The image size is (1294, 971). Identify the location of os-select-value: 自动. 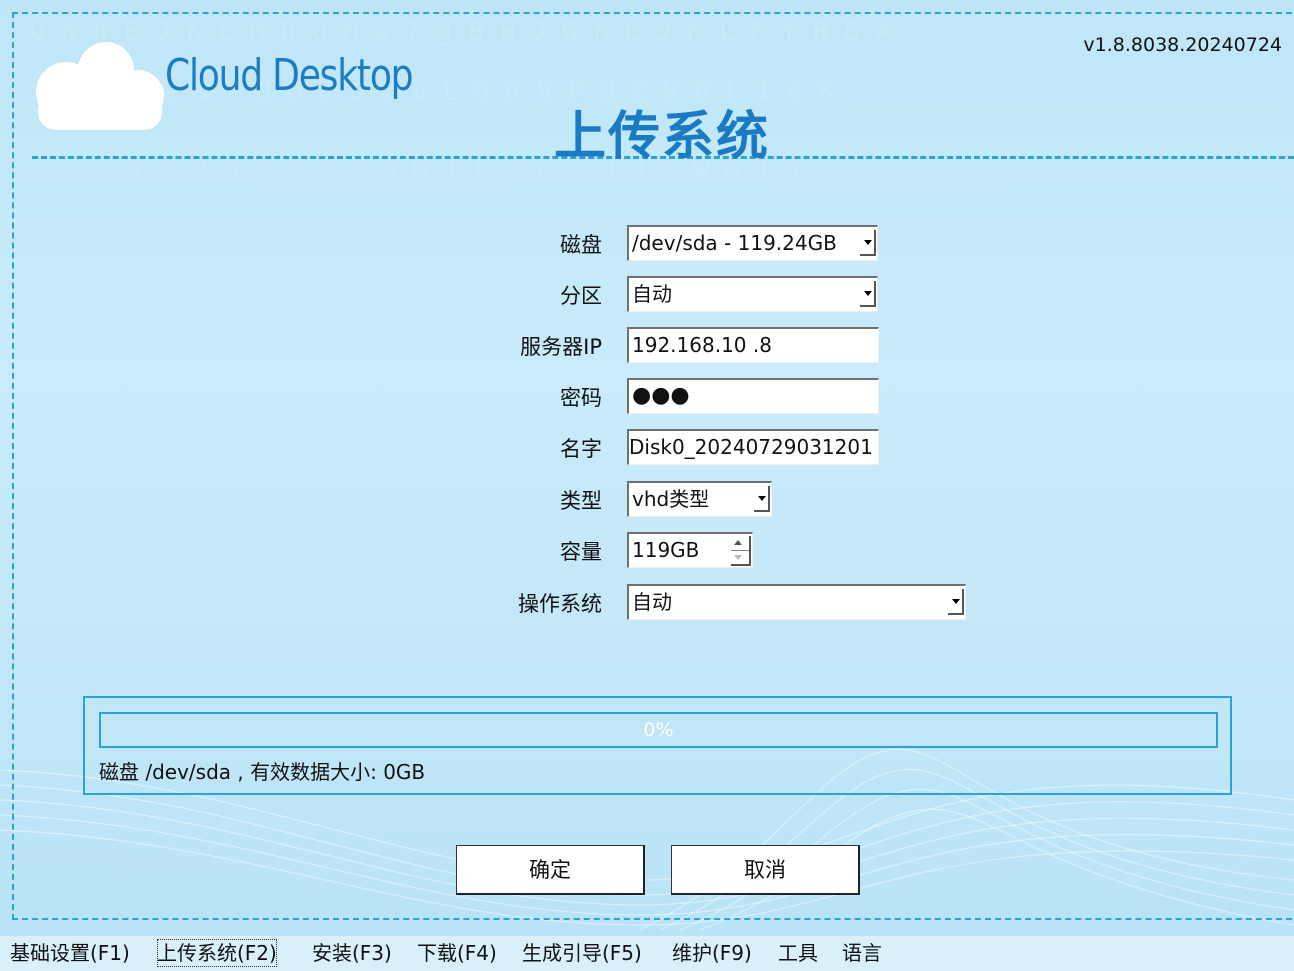
(652, 602).